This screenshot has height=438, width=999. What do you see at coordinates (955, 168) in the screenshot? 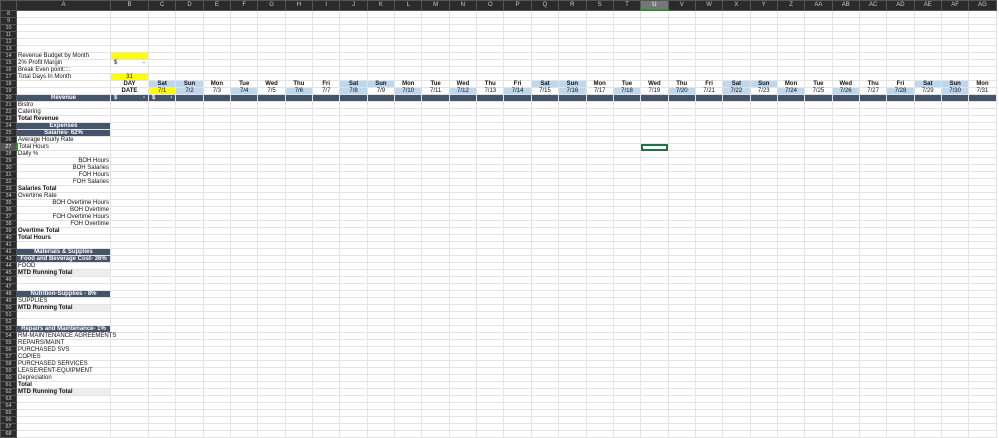
I see `cell-af30` at bounding box center [955, 168].